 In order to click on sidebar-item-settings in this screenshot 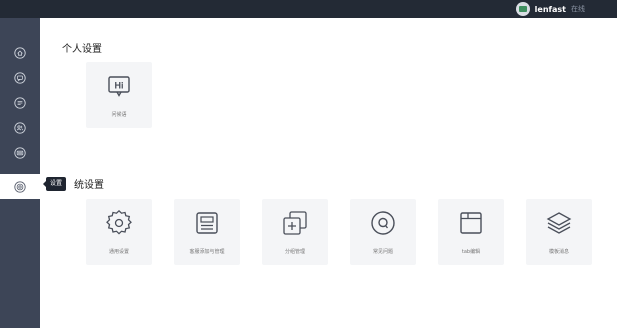, I will do `click(20, 186)`.